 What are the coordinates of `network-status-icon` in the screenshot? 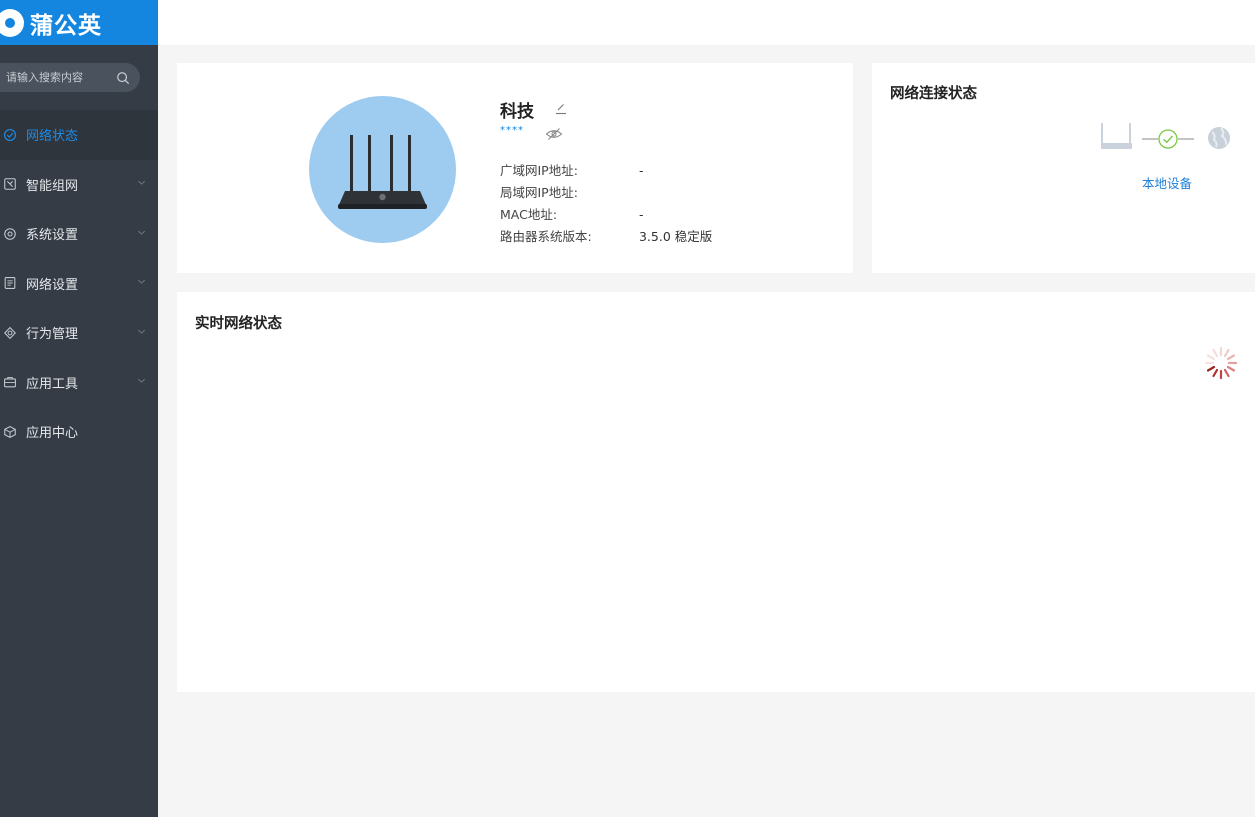 It's located at (10, 134).